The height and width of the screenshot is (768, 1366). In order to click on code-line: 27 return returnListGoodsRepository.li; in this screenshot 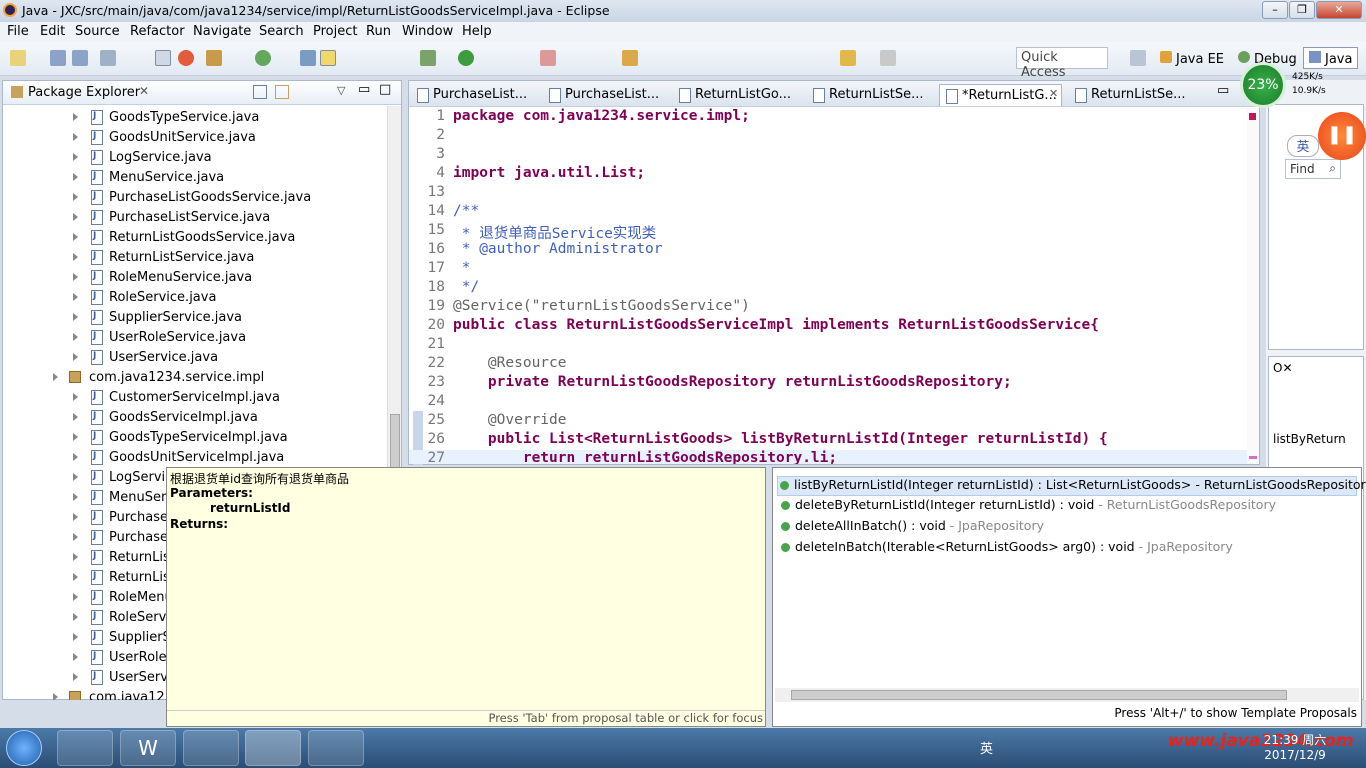, I will do `click(828, 457)`.